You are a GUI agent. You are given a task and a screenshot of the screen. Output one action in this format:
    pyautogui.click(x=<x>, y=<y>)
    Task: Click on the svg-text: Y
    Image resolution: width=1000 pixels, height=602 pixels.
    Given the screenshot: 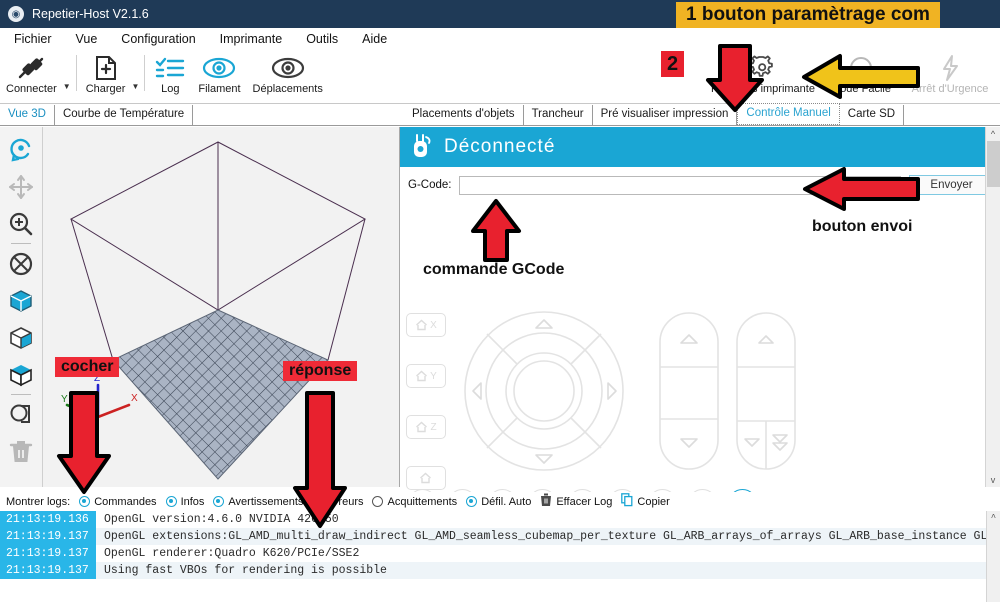 What is the action you would take?
    pyautogui.click(x=64, y=399)
    